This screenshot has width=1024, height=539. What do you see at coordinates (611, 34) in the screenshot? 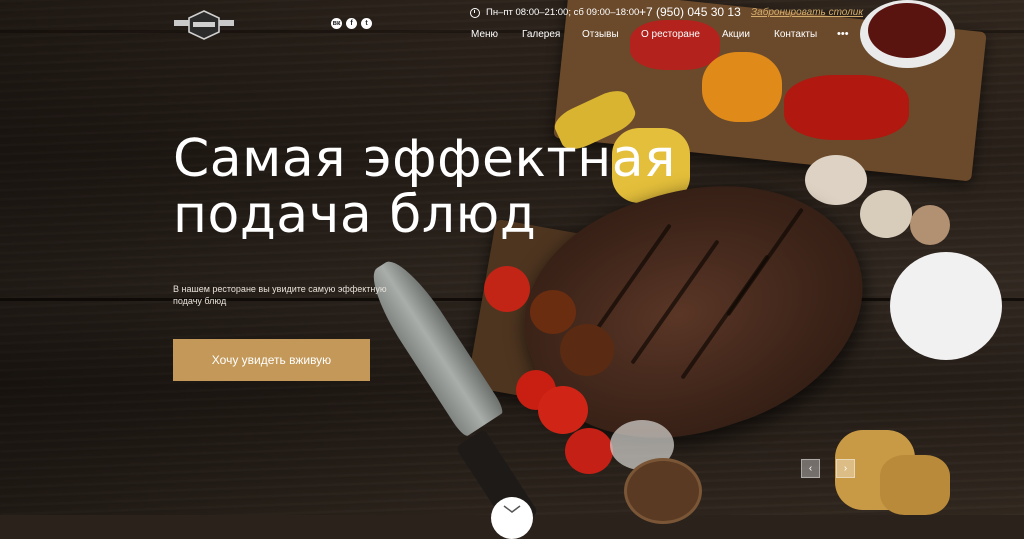
I see `nav-item-reviews: Отзывы` at bounding box center [611, 34].